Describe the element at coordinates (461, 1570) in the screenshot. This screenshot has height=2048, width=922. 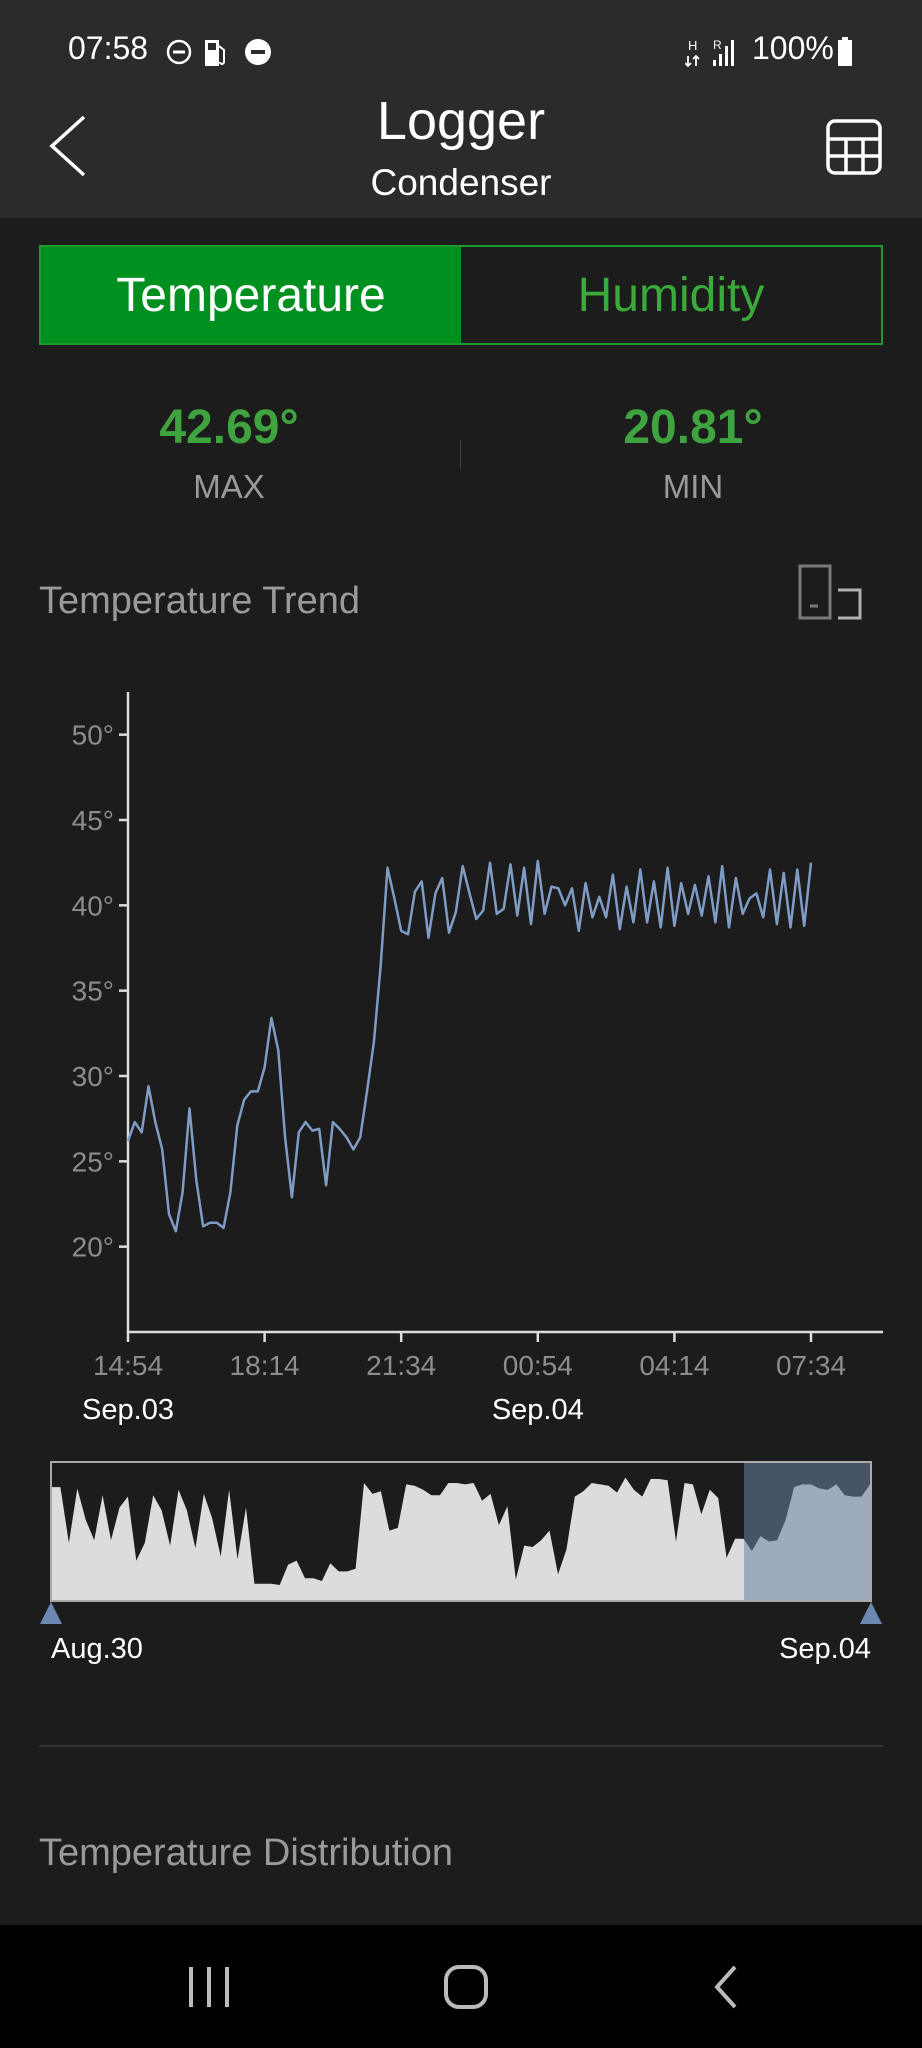
I see `range-navigator: Aug.30 Sep.04` at that location.